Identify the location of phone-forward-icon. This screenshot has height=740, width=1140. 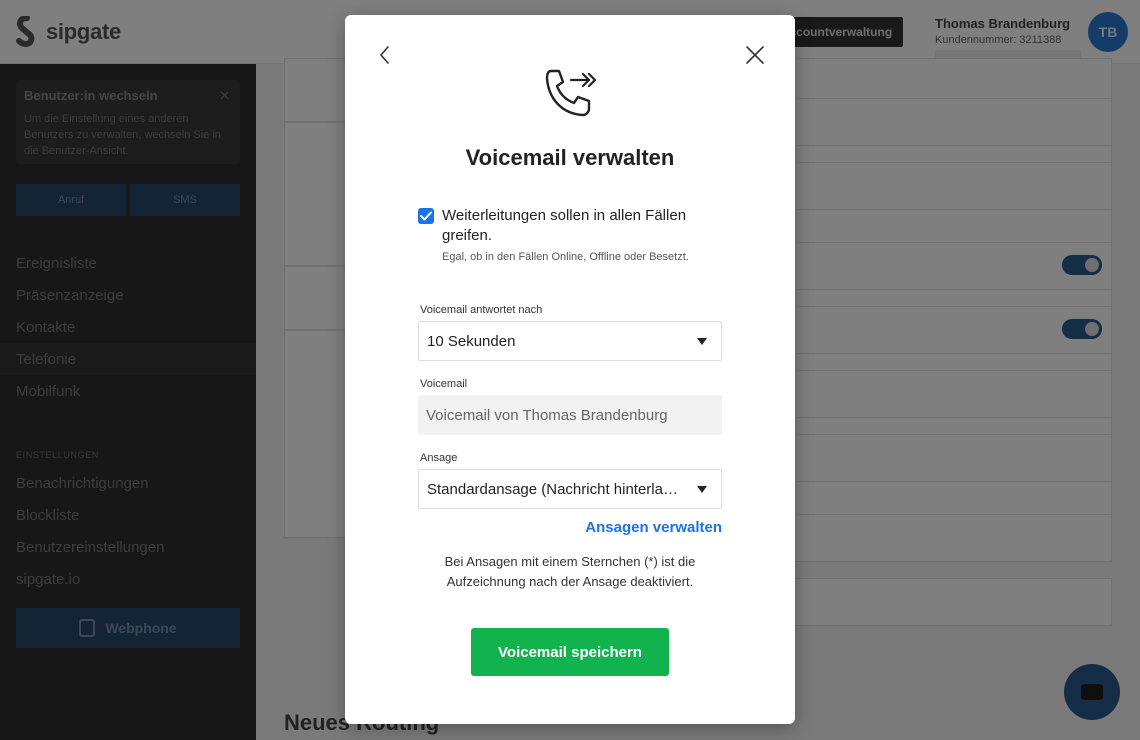
(571, 93).